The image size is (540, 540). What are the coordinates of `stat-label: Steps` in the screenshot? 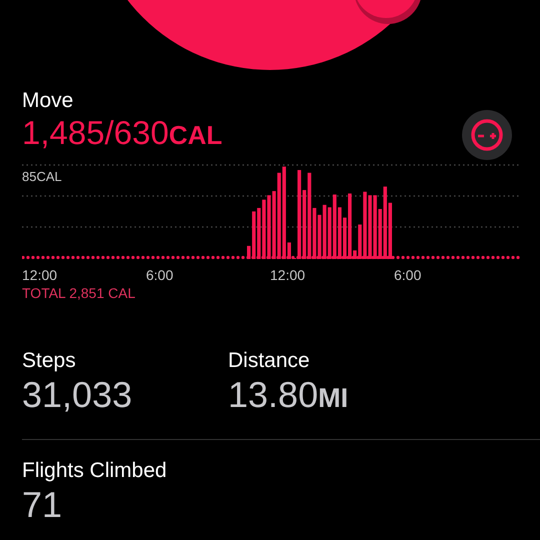 It's located at (49, 361).